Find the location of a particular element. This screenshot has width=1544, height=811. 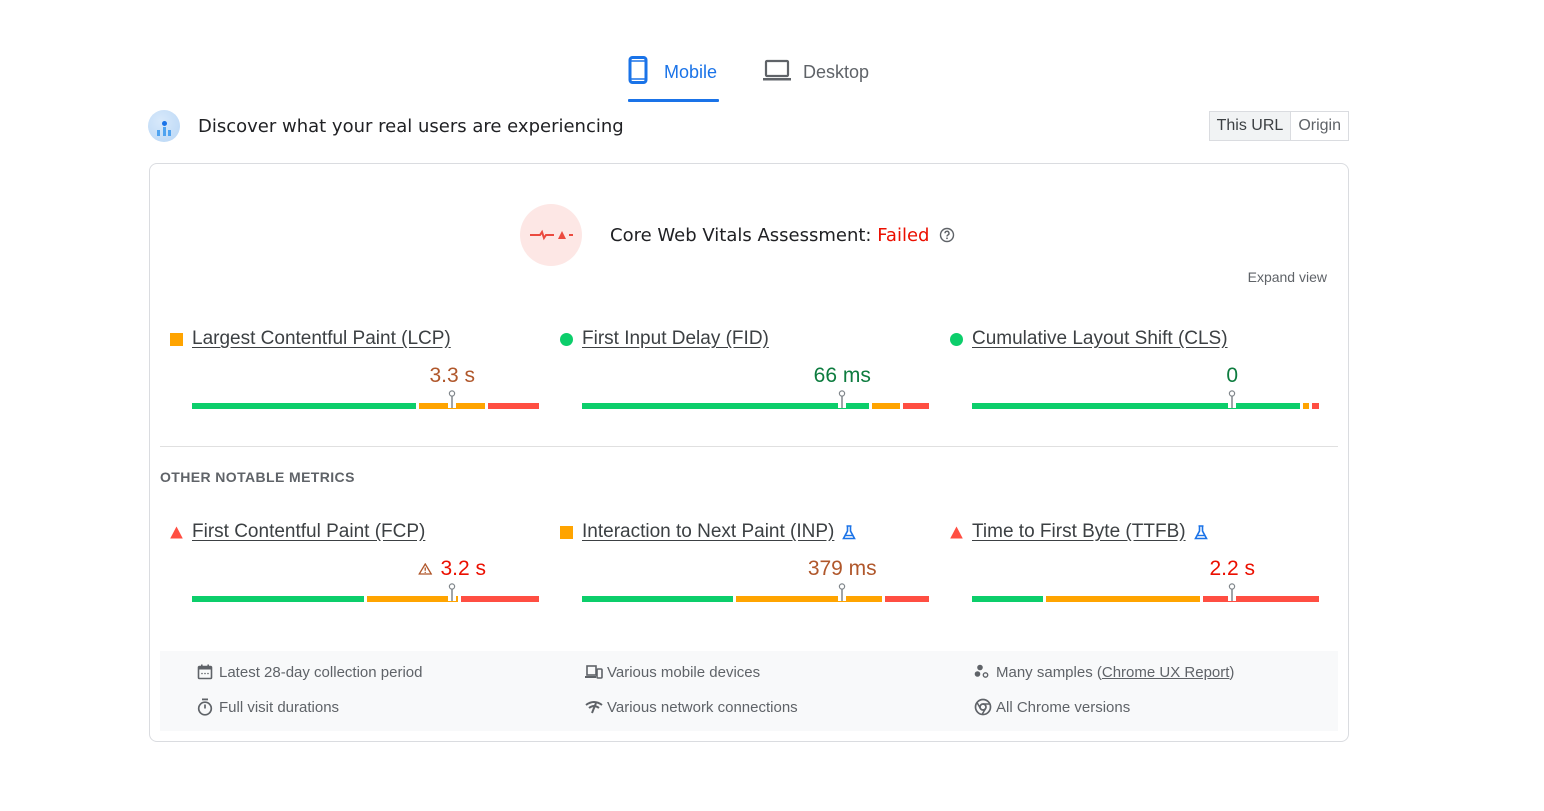

footer-text: Latest 28-day collection period is located at coordinates (321, 672).